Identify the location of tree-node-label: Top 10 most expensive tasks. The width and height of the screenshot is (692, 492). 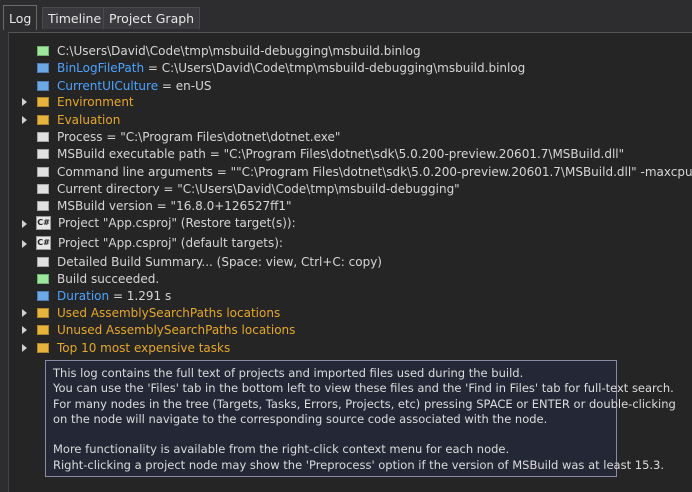
(144, 348).